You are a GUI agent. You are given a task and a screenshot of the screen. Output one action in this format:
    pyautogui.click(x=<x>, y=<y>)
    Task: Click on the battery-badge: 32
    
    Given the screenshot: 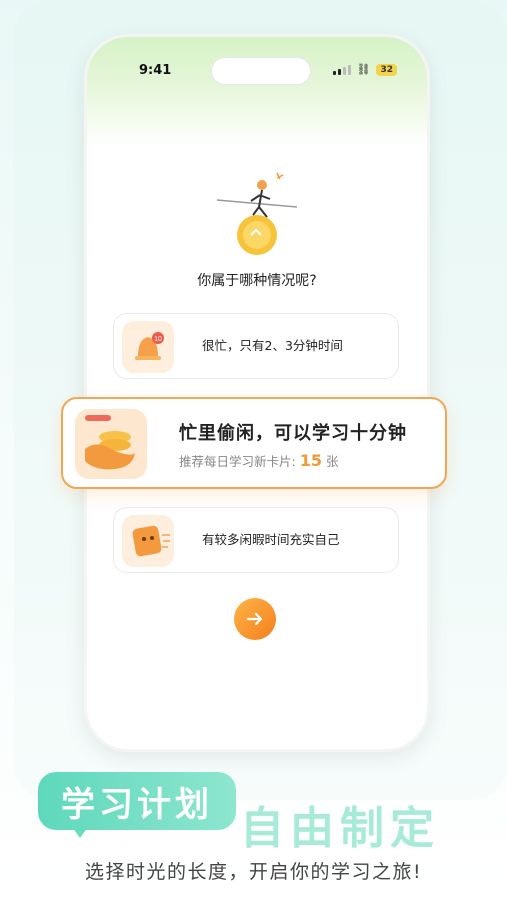 What is the action you would take?
    pyautogui.click(x=386, y=69)
    